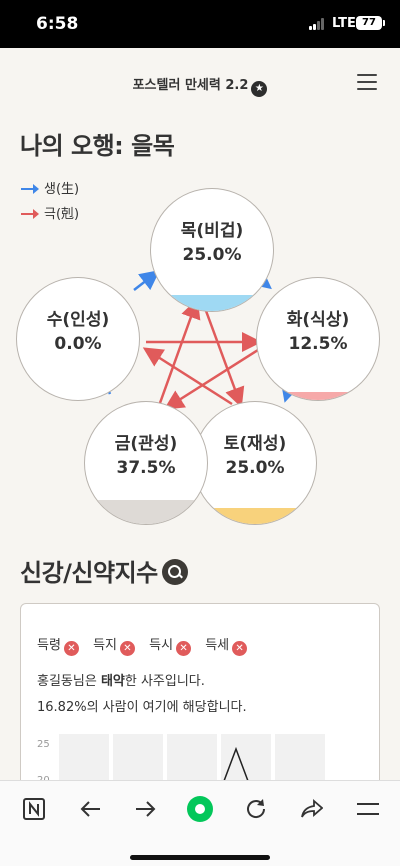 This screenshot has height=866, width=400. I want to click on badge-row: 득령 ✕ 득지 ✕ 득시 ✕ 득세 ✕, so click(147, 645).